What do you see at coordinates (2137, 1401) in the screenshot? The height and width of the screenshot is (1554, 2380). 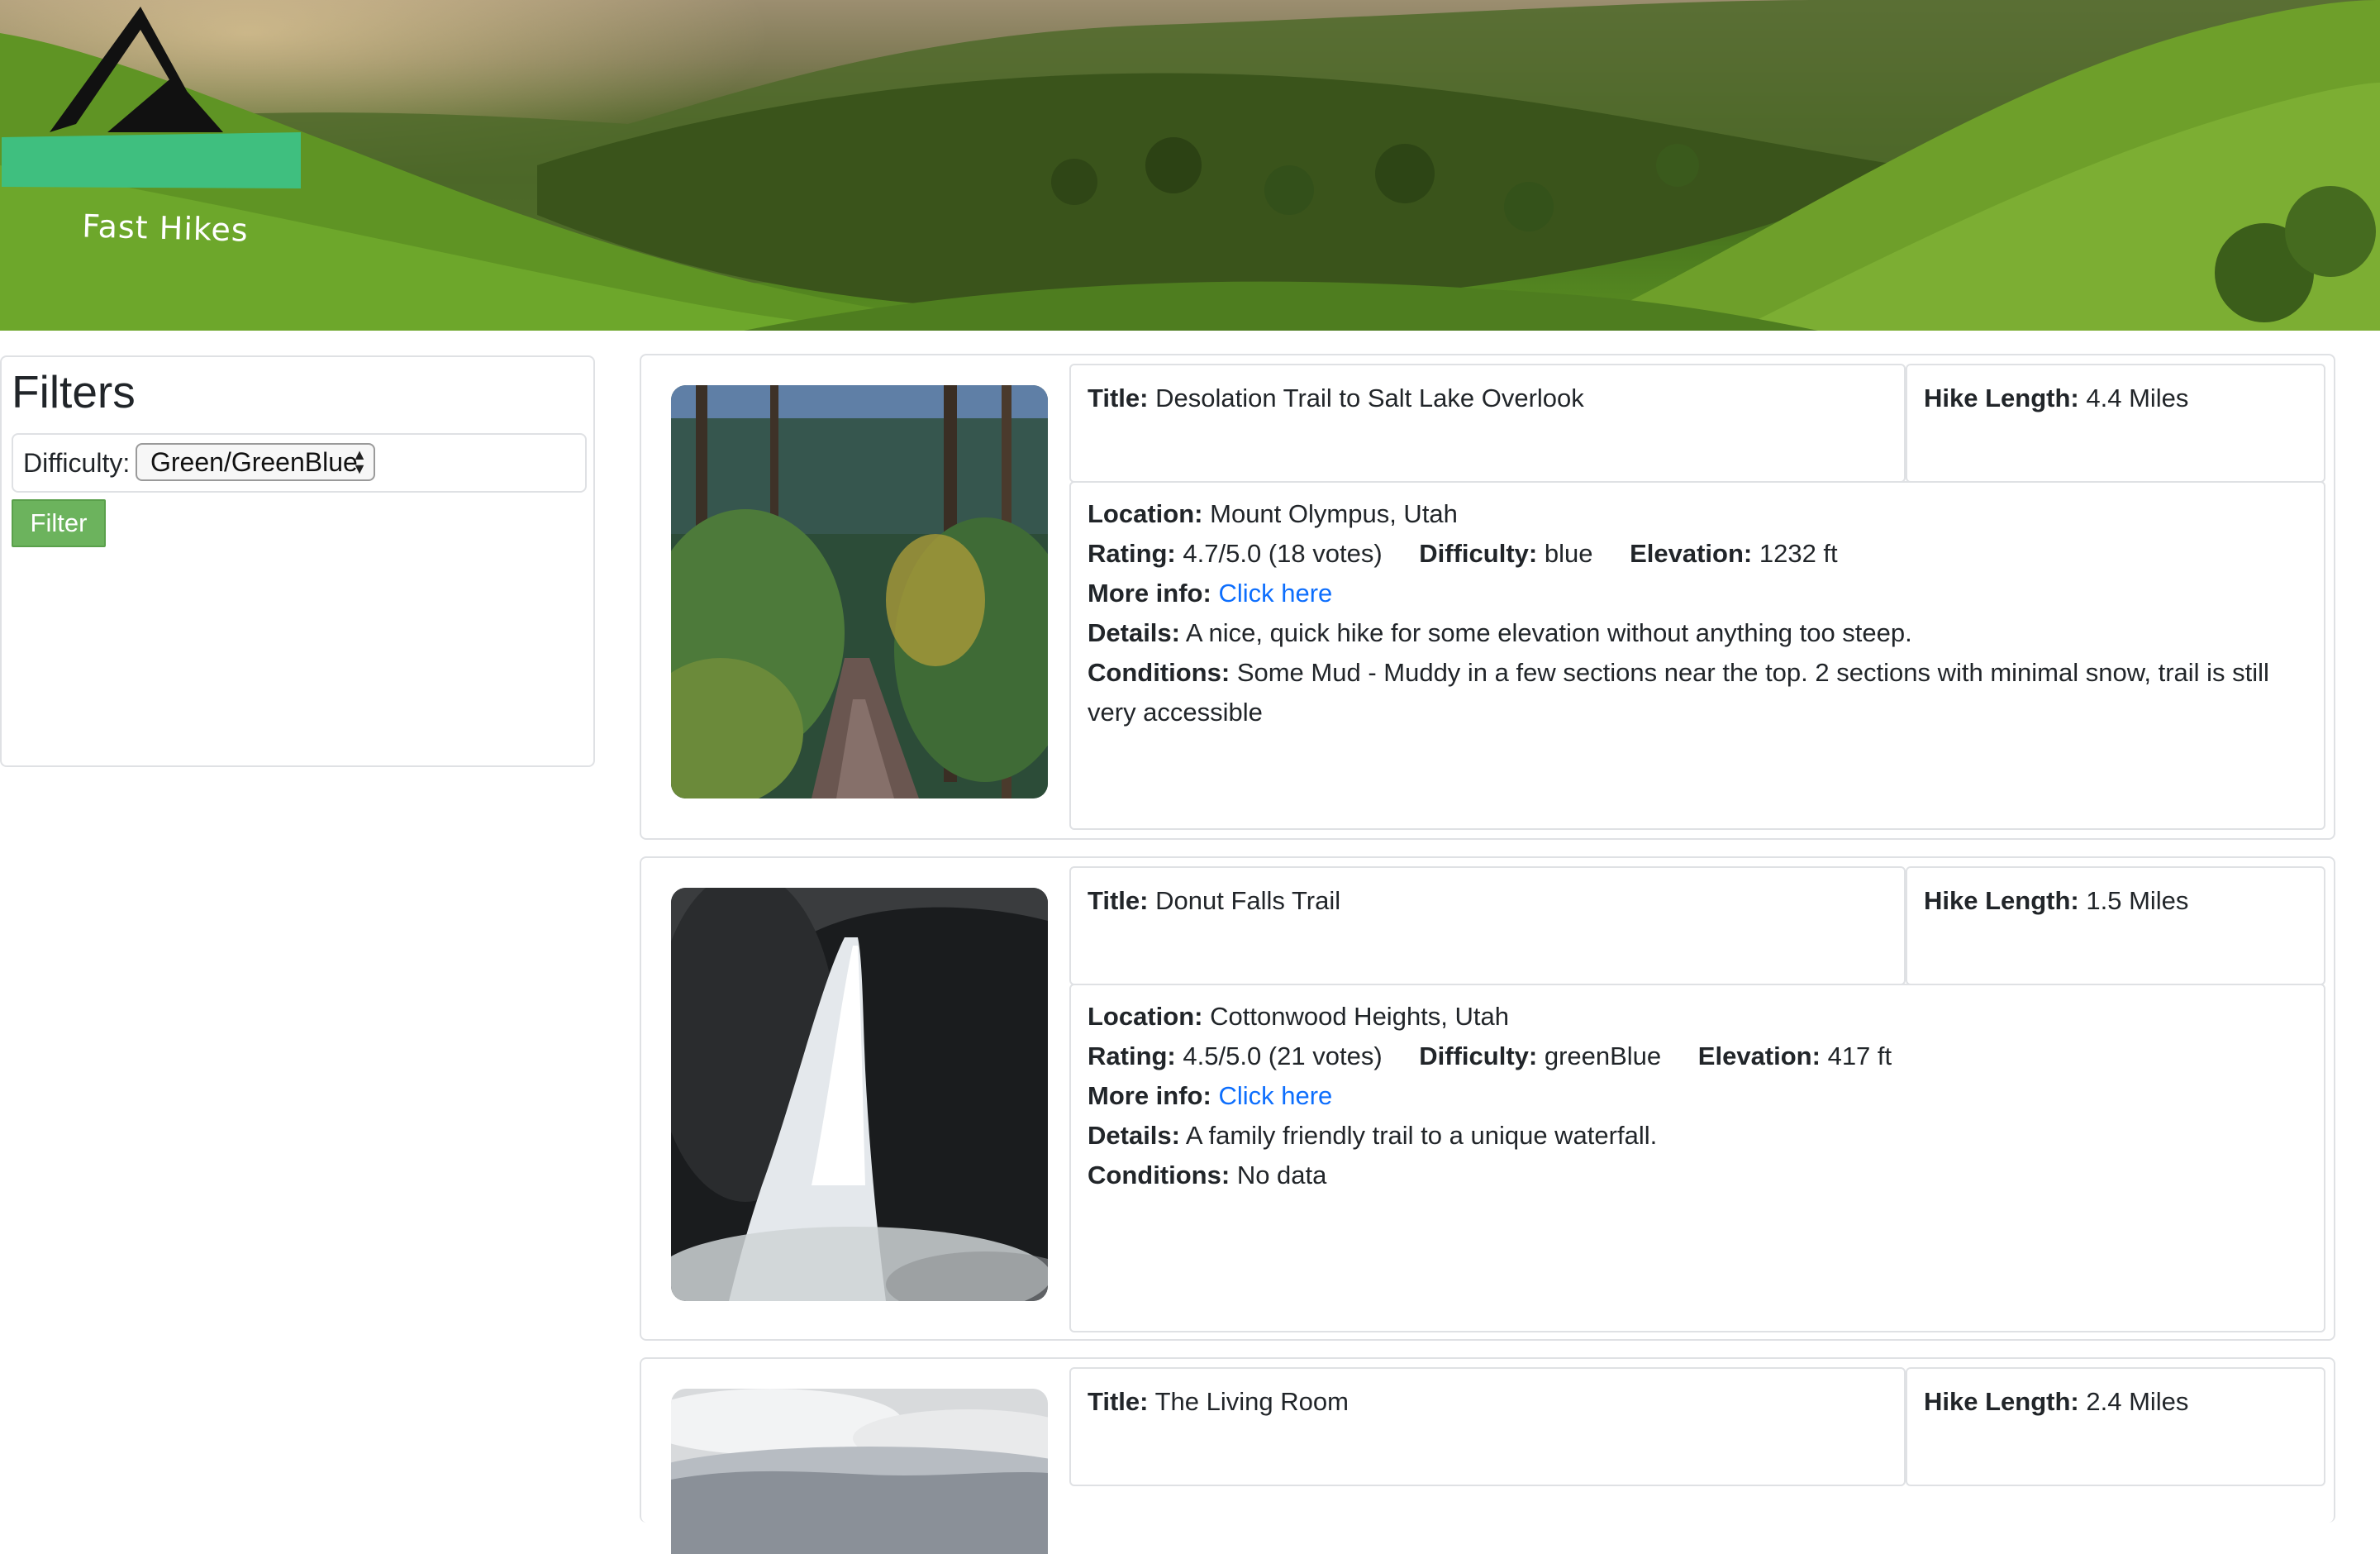 I see `hike-length: 2.4 Miles` at bounding box center [2137, 1401].